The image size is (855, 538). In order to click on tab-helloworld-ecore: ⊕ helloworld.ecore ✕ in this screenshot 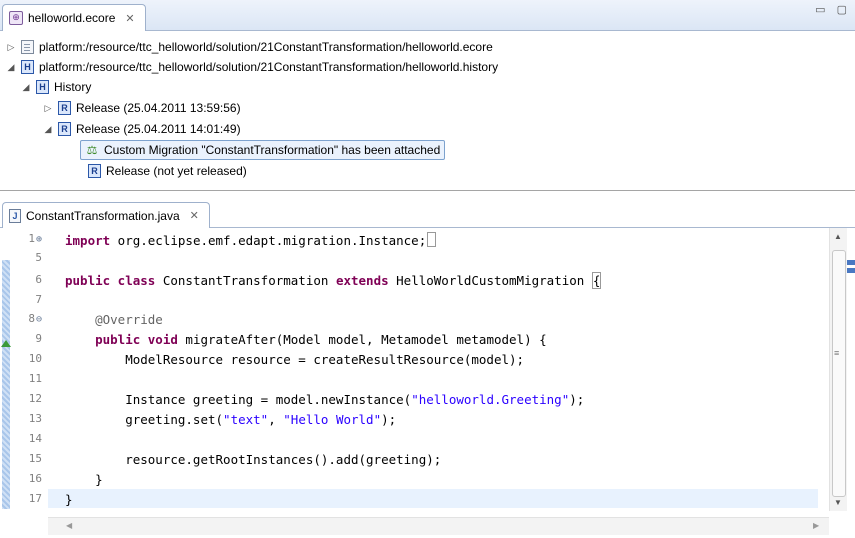, I will do `click(74, 17)`.